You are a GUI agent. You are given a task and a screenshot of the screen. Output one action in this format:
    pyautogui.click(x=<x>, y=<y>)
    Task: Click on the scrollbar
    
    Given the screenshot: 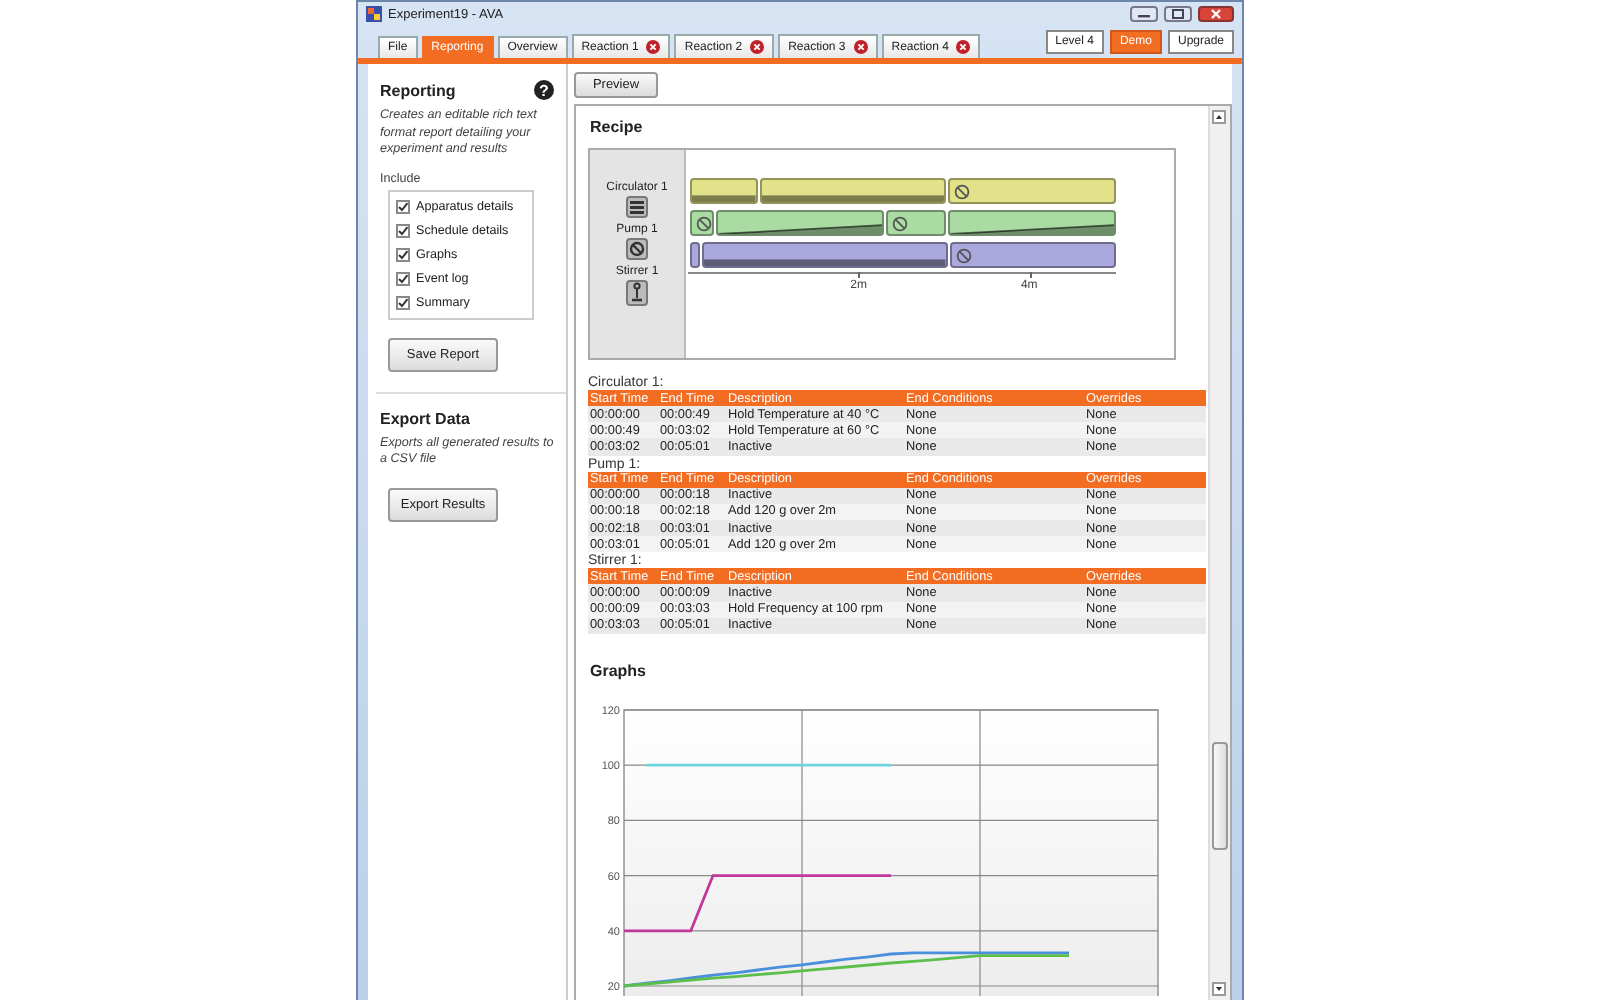 What is the action you would take?
    pyautogui.click(x=1219, y=553)
    